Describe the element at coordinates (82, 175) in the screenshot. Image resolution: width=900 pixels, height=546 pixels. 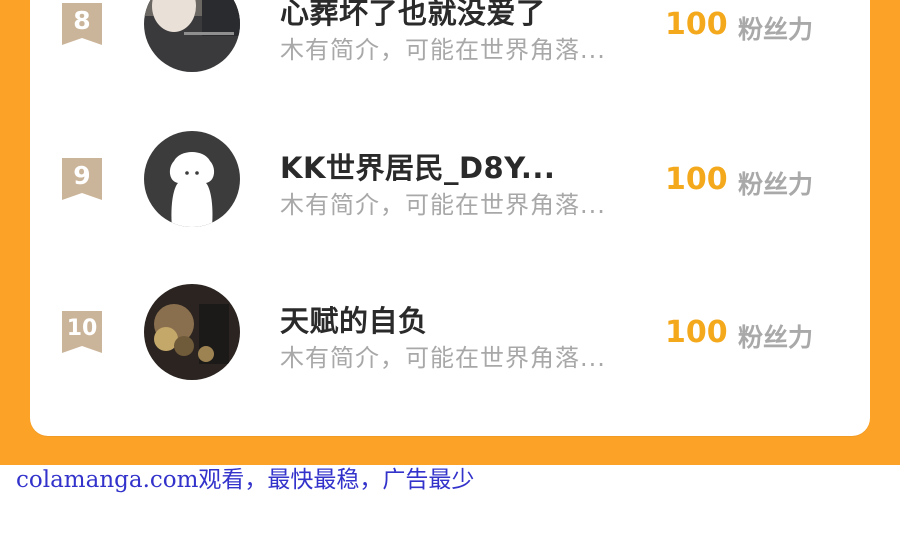
I see `rank-number: 9` at that location.